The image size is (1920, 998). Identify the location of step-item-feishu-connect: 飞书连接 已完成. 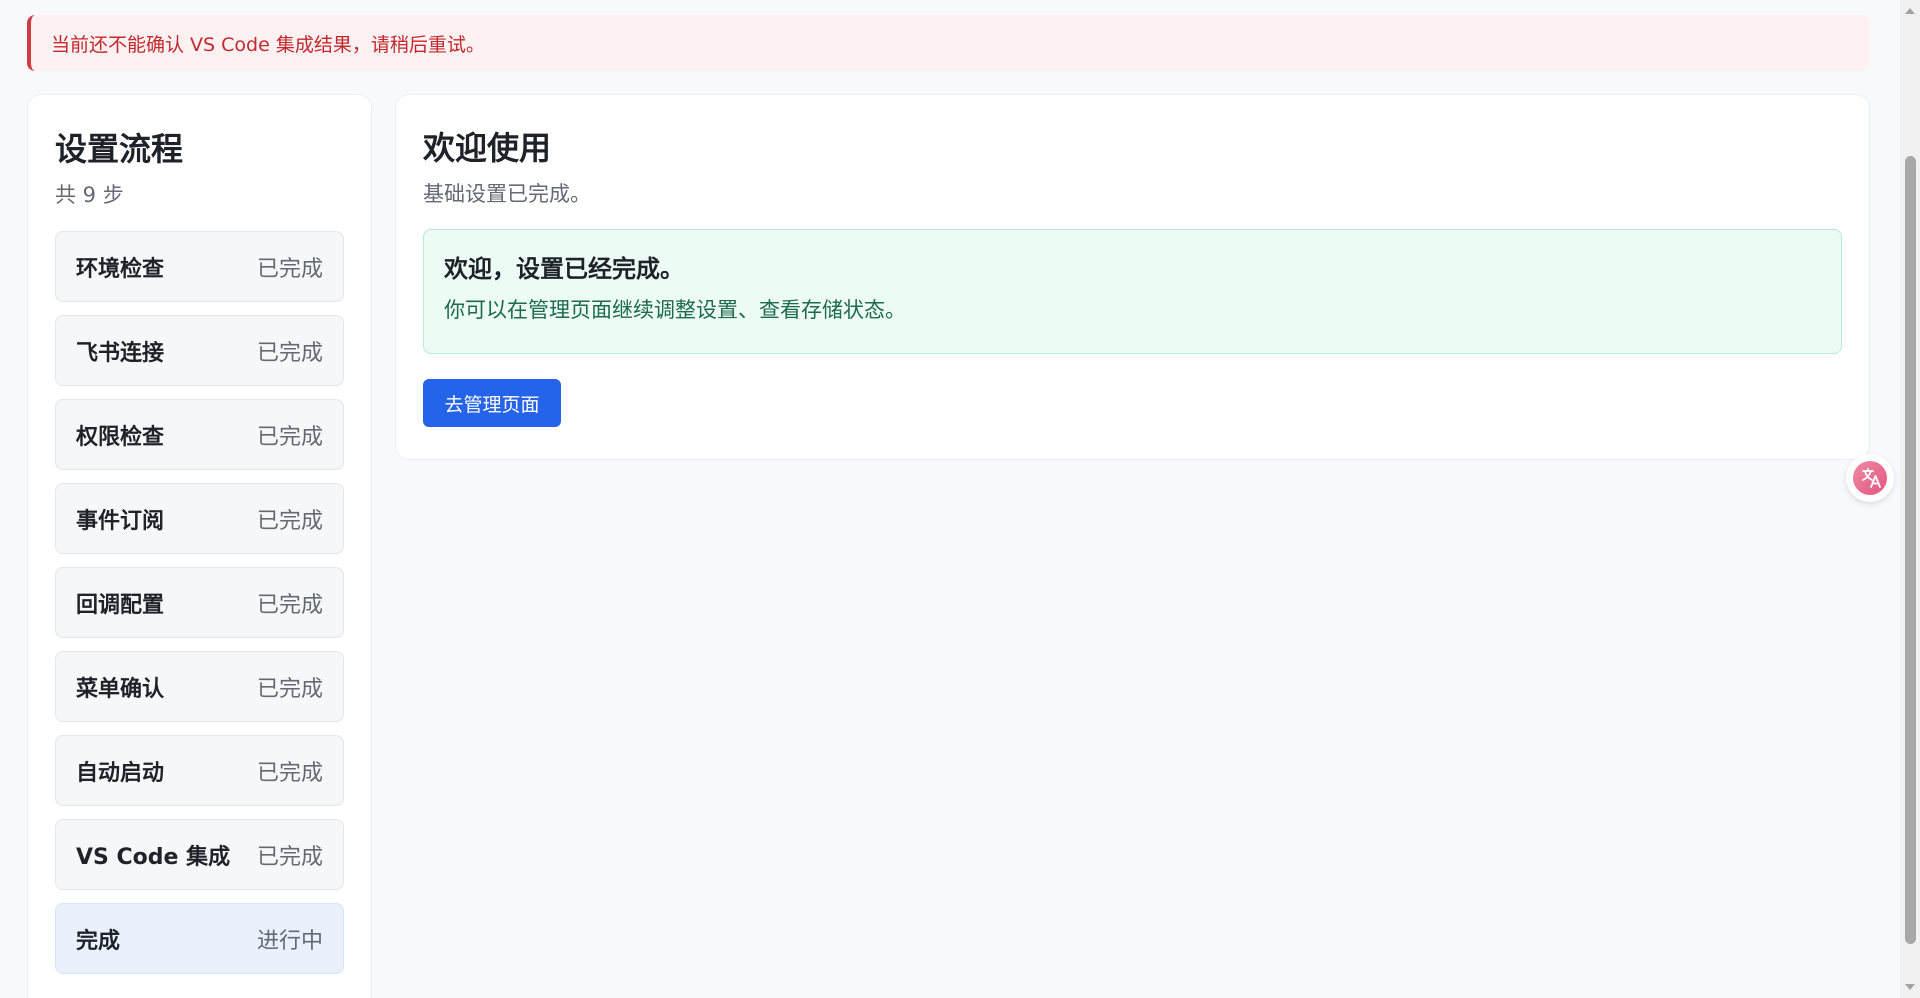
(199, 350).